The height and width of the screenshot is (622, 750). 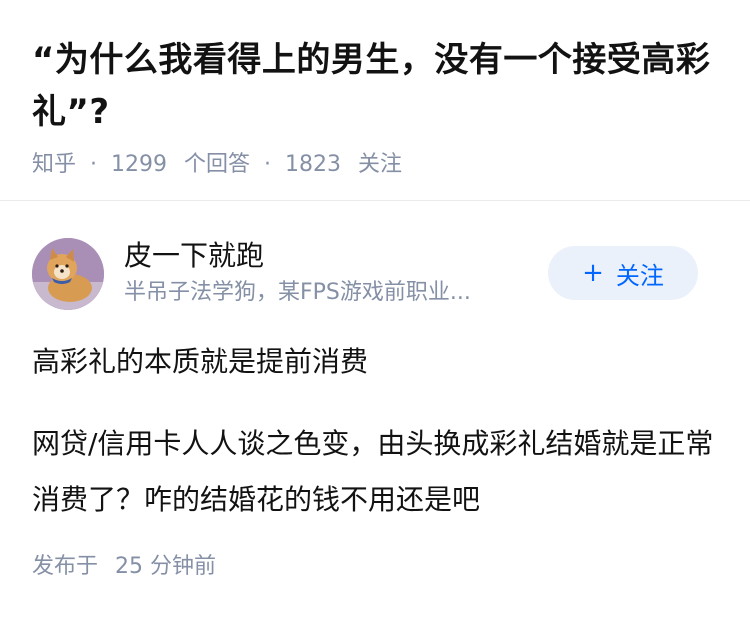 What do you see at coordinates (139, 164) in the screenshot?
I see `answers-count-value: 1299` at bounding box center [139, 164].